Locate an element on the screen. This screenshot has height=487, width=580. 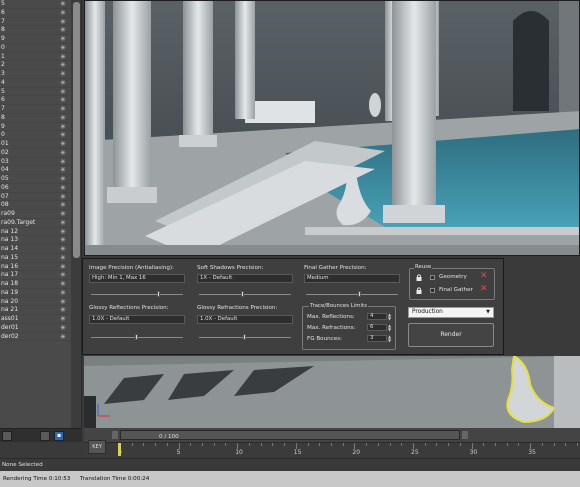
scene-object-row: 04 ✳ is located at coordinates (40, 170).